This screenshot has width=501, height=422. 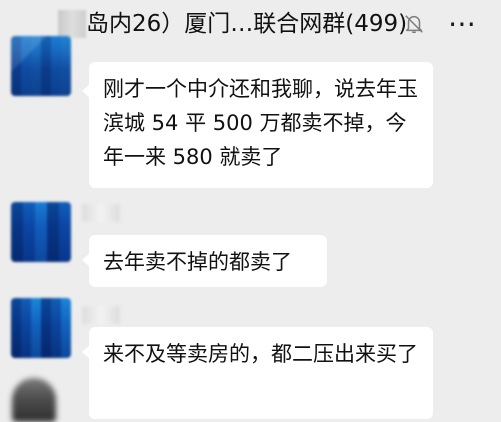 I want to click on chat-header: 岛内26）厦门…联合网群(499) ⋯, so click(x=250, y=25).